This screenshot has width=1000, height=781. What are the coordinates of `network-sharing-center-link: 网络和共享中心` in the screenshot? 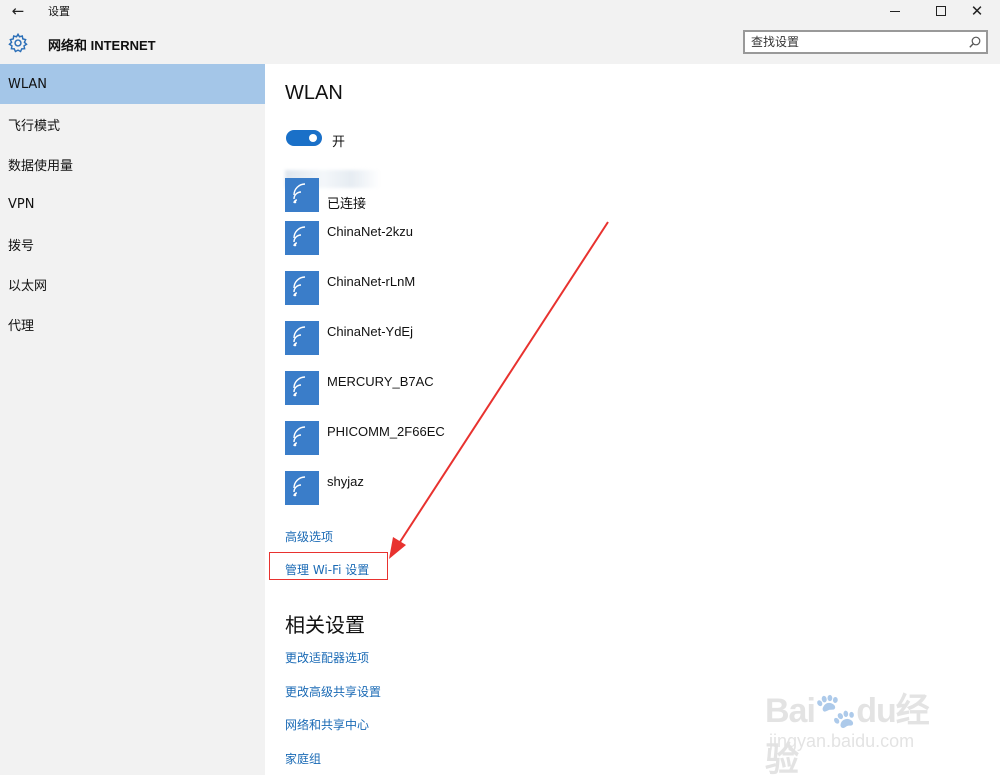 It's located at (327, 724).